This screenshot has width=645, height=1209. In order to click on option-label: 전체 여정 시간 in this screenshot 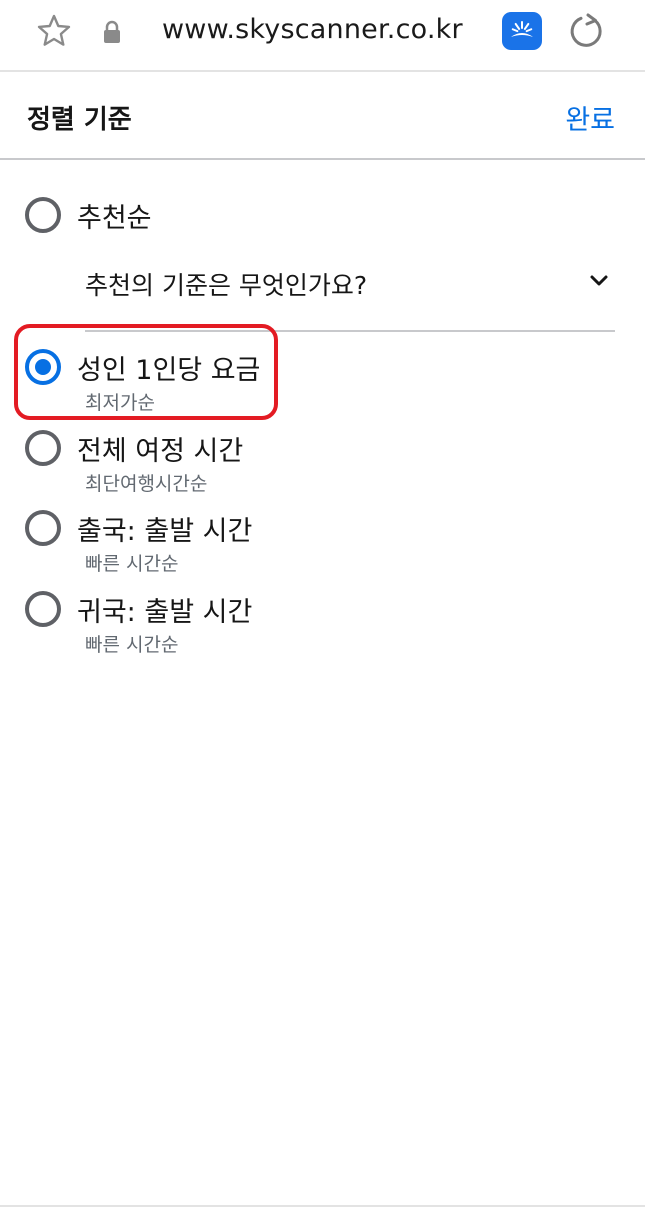, I will do `click(160, 451)`.